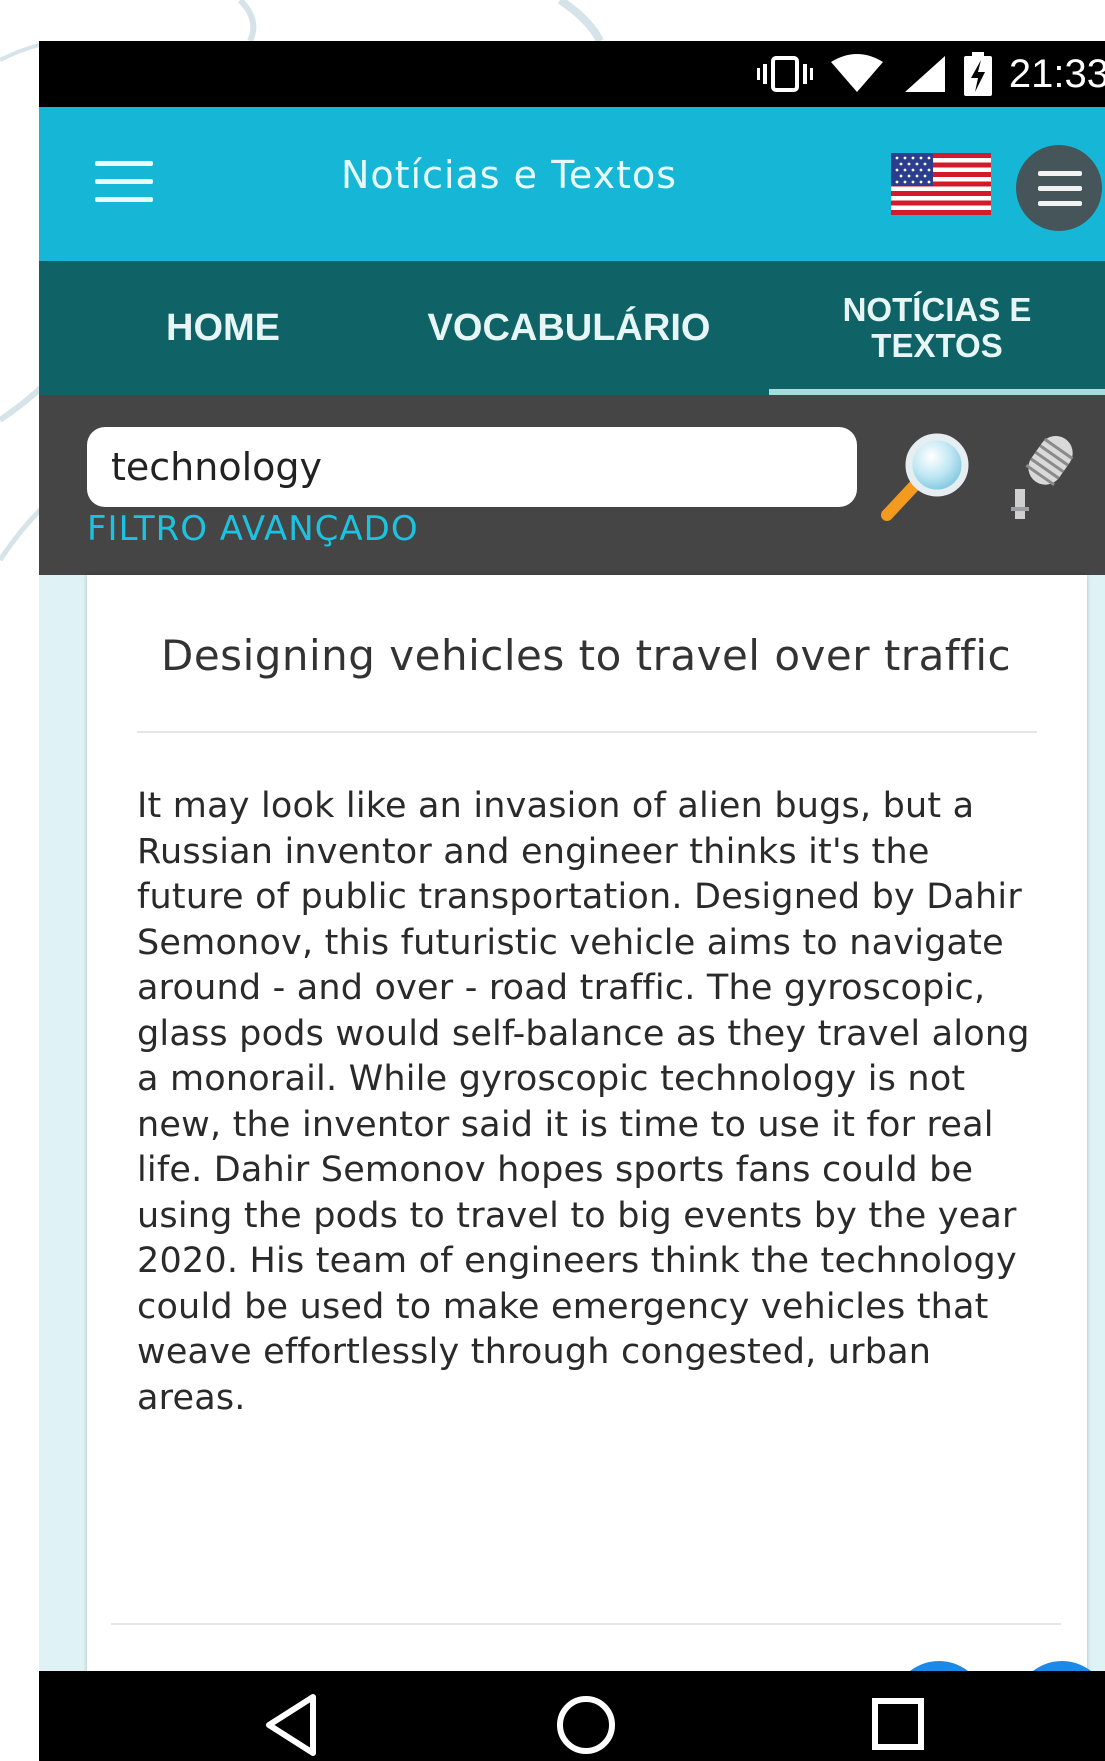 The width and height of the screenshot is (1105, 1761). I want to click on tab-noticias-label: NOTÍCIAS E TEXTOS, so click(937, 327).